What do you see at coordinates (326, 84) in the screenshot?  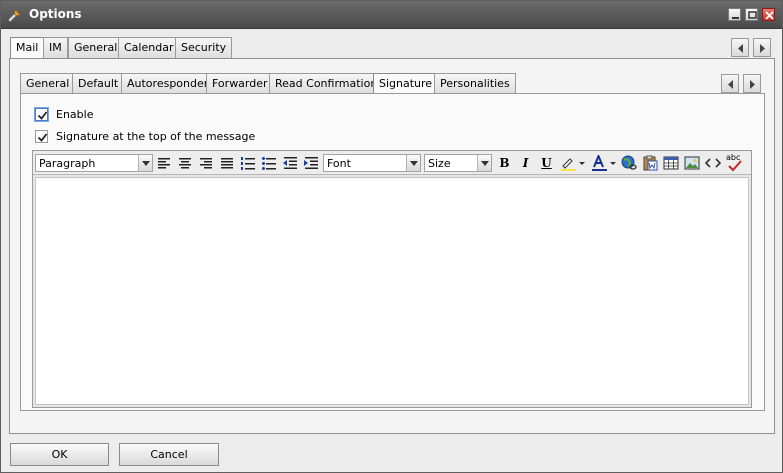 I see `tab-read-confirmation: Read Confirmation` at bounding box center [326, 84].